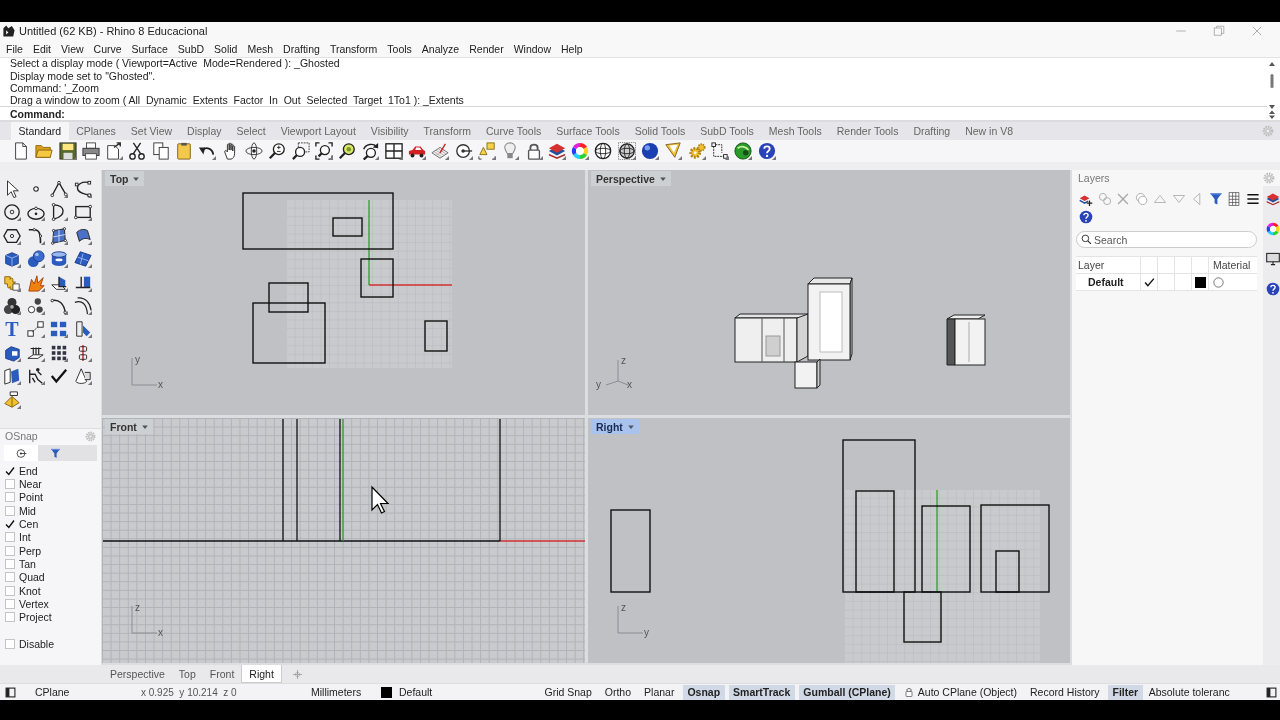  Describe the element at coordinates (253, 151) in the screenshot. I see `orbit-ellipse-icon` at that location.